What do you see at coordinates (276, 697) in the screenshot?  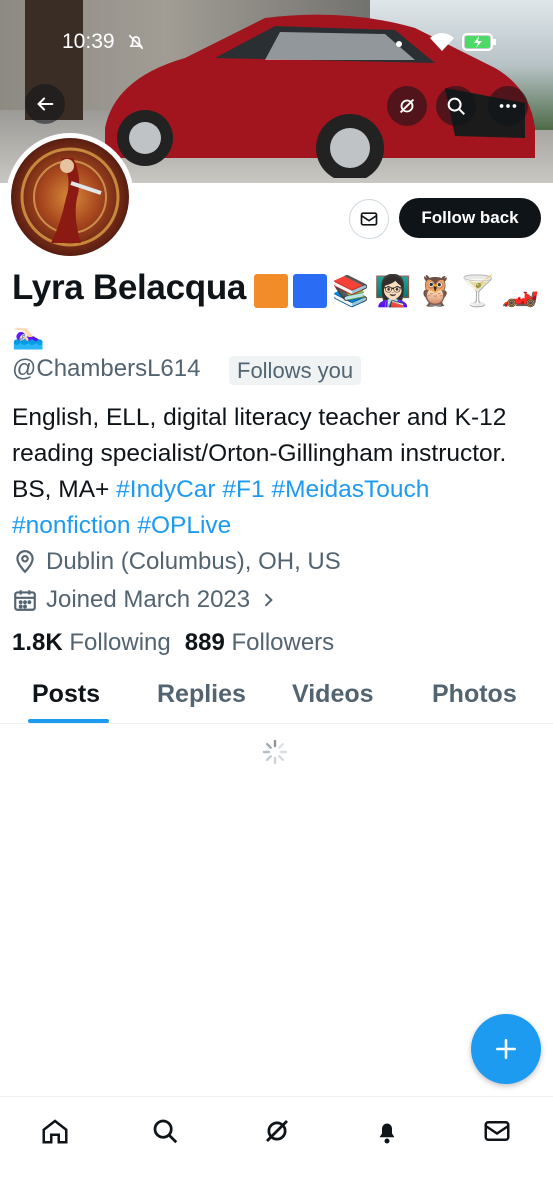 I see `profile-tabs: Posts Replies Videos Photos` at bounding box center [276, 697].